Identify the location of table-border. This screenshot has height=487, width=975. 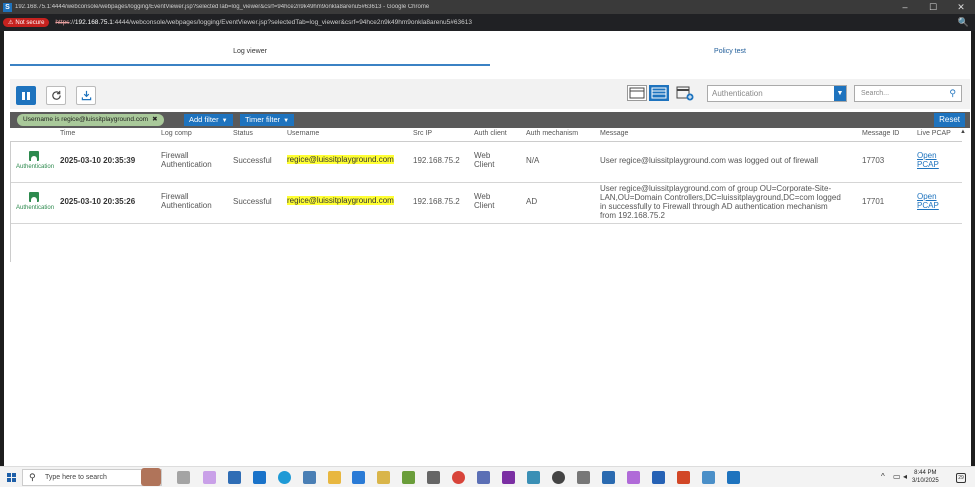
(10, 202).